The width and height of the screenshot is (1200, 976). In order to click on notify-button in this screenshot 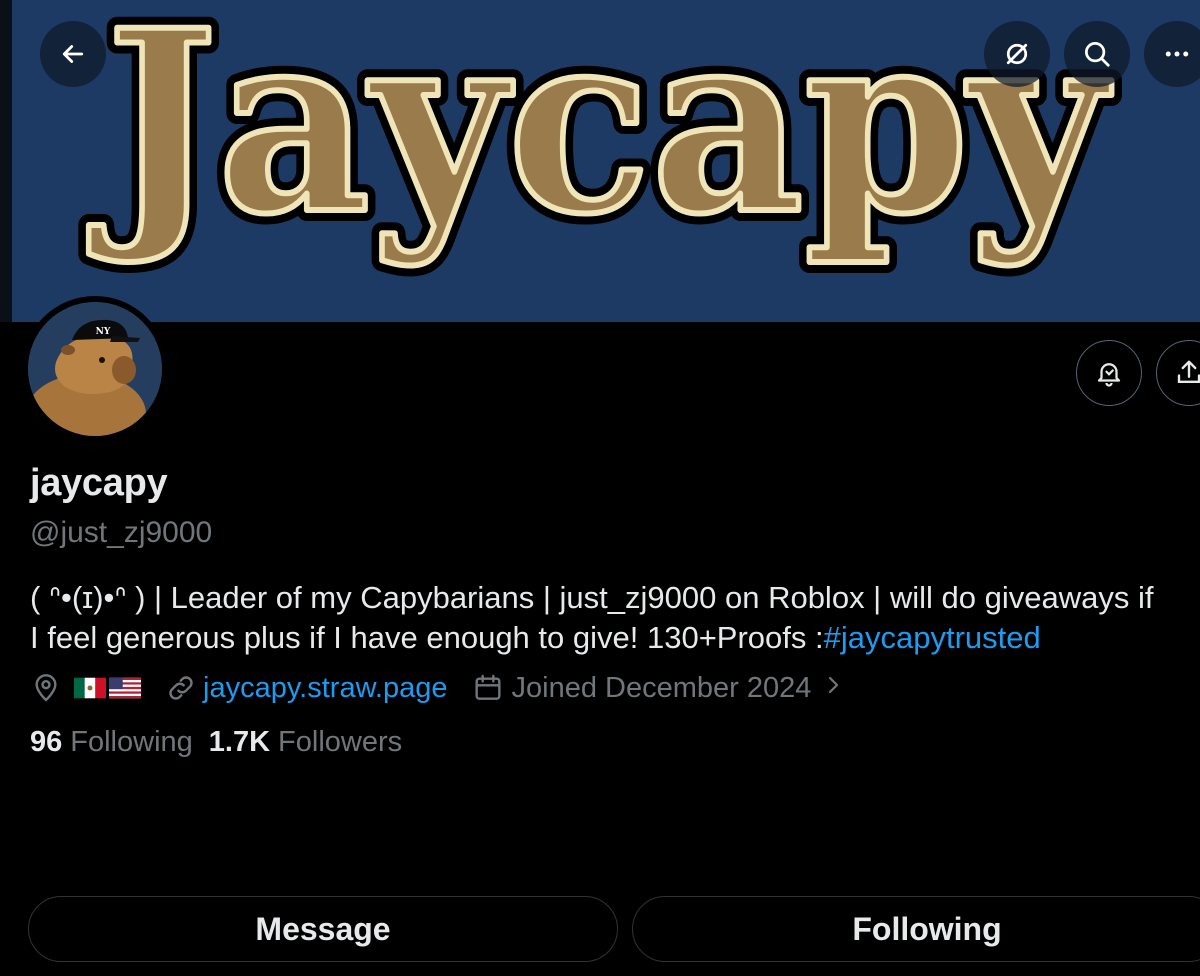, I will do `click(1109, 373)`.